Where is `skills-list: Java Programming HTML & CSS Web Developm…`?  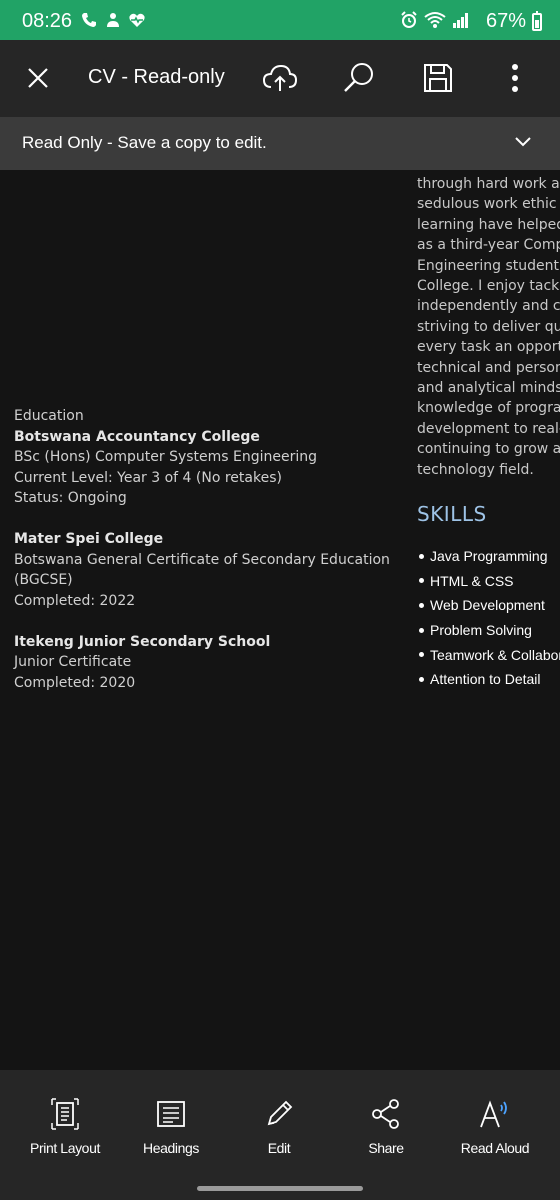
skills-list: Java Programming HTML & CSS Web Developm… is located at coordinates (488, 618).